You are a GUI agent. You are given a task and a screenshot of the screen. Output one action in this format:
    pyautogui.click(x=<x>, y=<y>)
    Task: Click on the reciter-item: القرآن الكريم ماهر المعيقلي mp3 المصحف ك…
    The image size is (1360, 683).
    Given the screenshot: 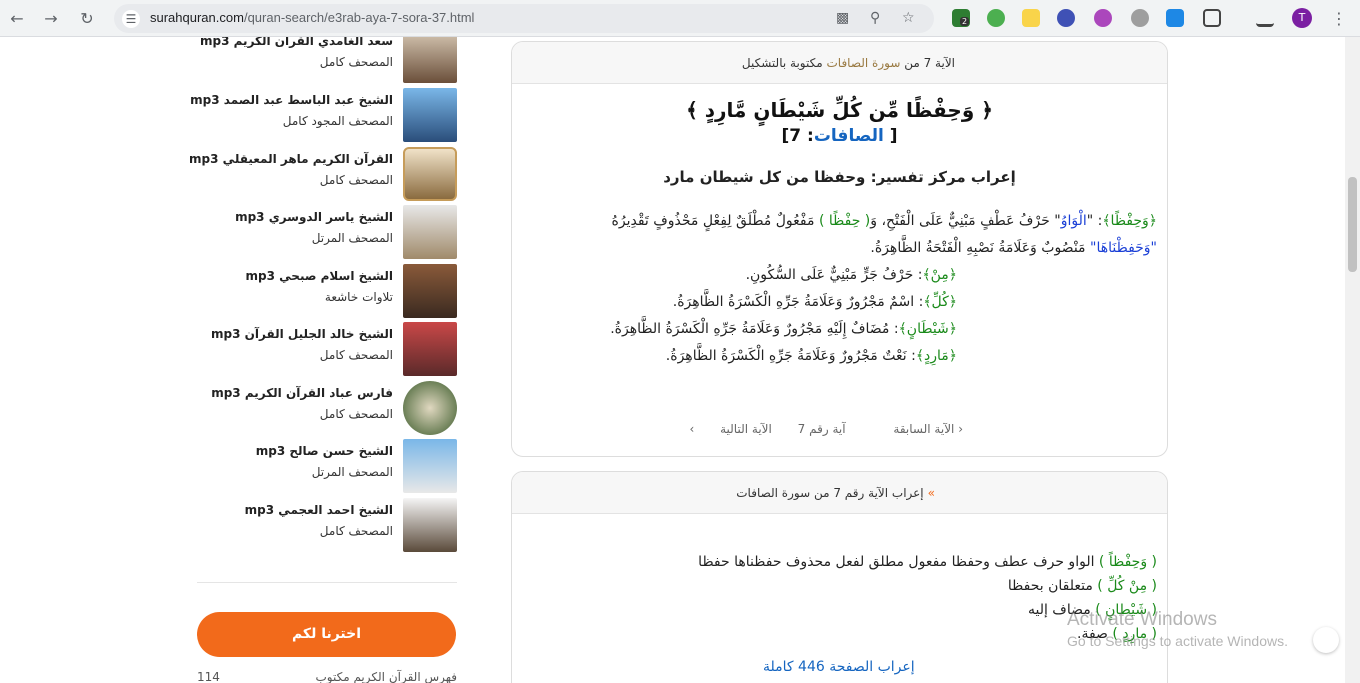 What is the action you would take?
    pyautogui.click(x=323, y=174)
    